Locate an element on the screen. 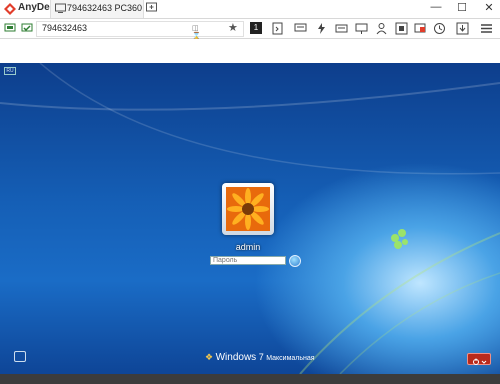 The width and height of the screenshot is (500, 384). session-tab: 794632463 PC360 is located at coordinates (97, 9).